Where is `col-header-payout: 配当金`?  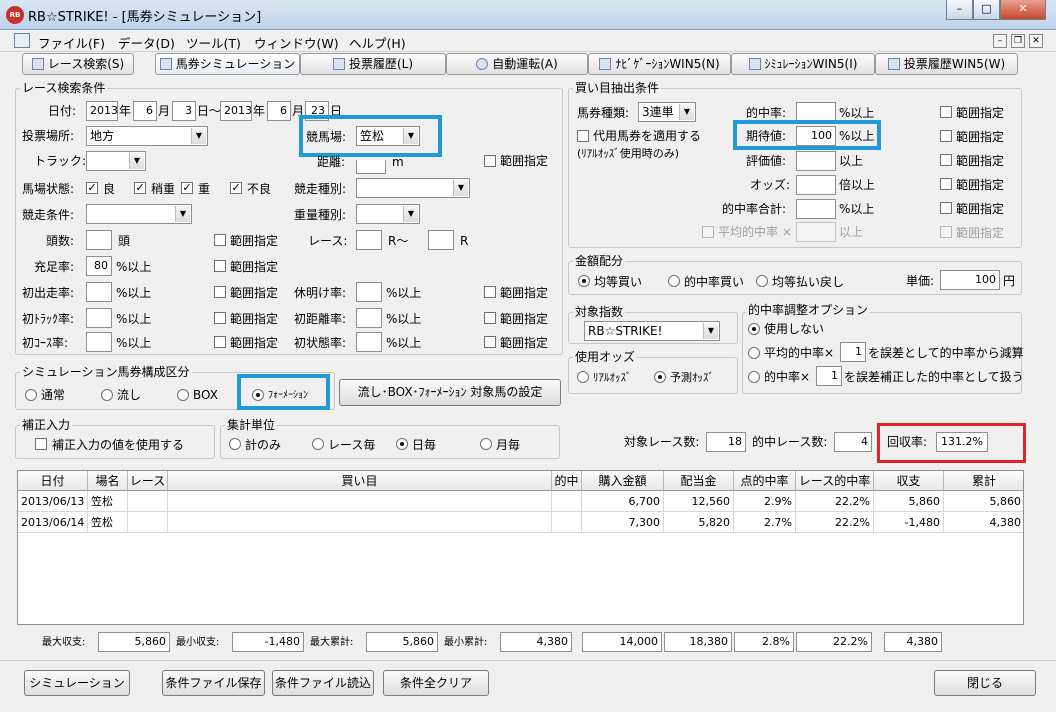
col-header-payout: 配当金 is located at coordinates (699, 481).